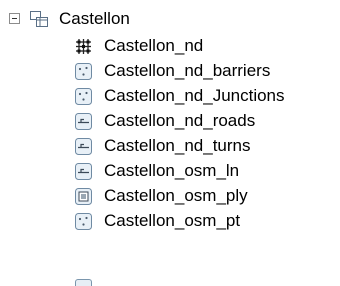  What do you see at coordinates (83, 282) in the screenshot?
I see `clipped-item-icon` at bounding box center [83, 282].